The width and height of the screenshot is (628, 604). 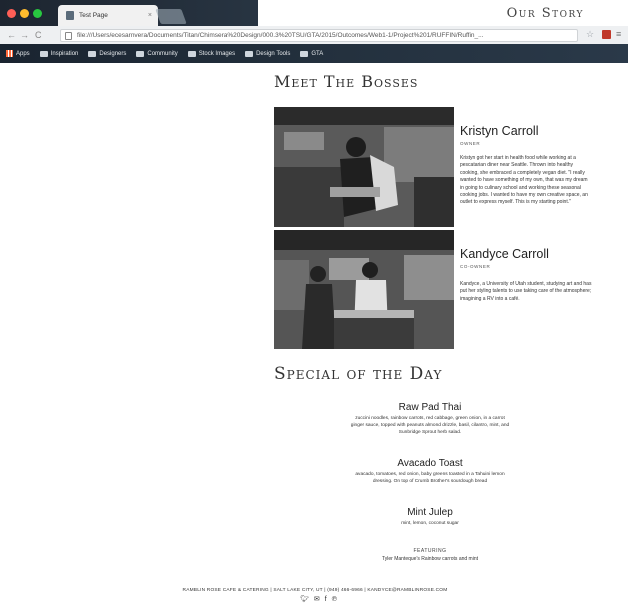 What do you see at coordinates (430, 463) in the screenshot?
I see `menu-item-name: Avacado Toast` at bounding box center [430, 463].